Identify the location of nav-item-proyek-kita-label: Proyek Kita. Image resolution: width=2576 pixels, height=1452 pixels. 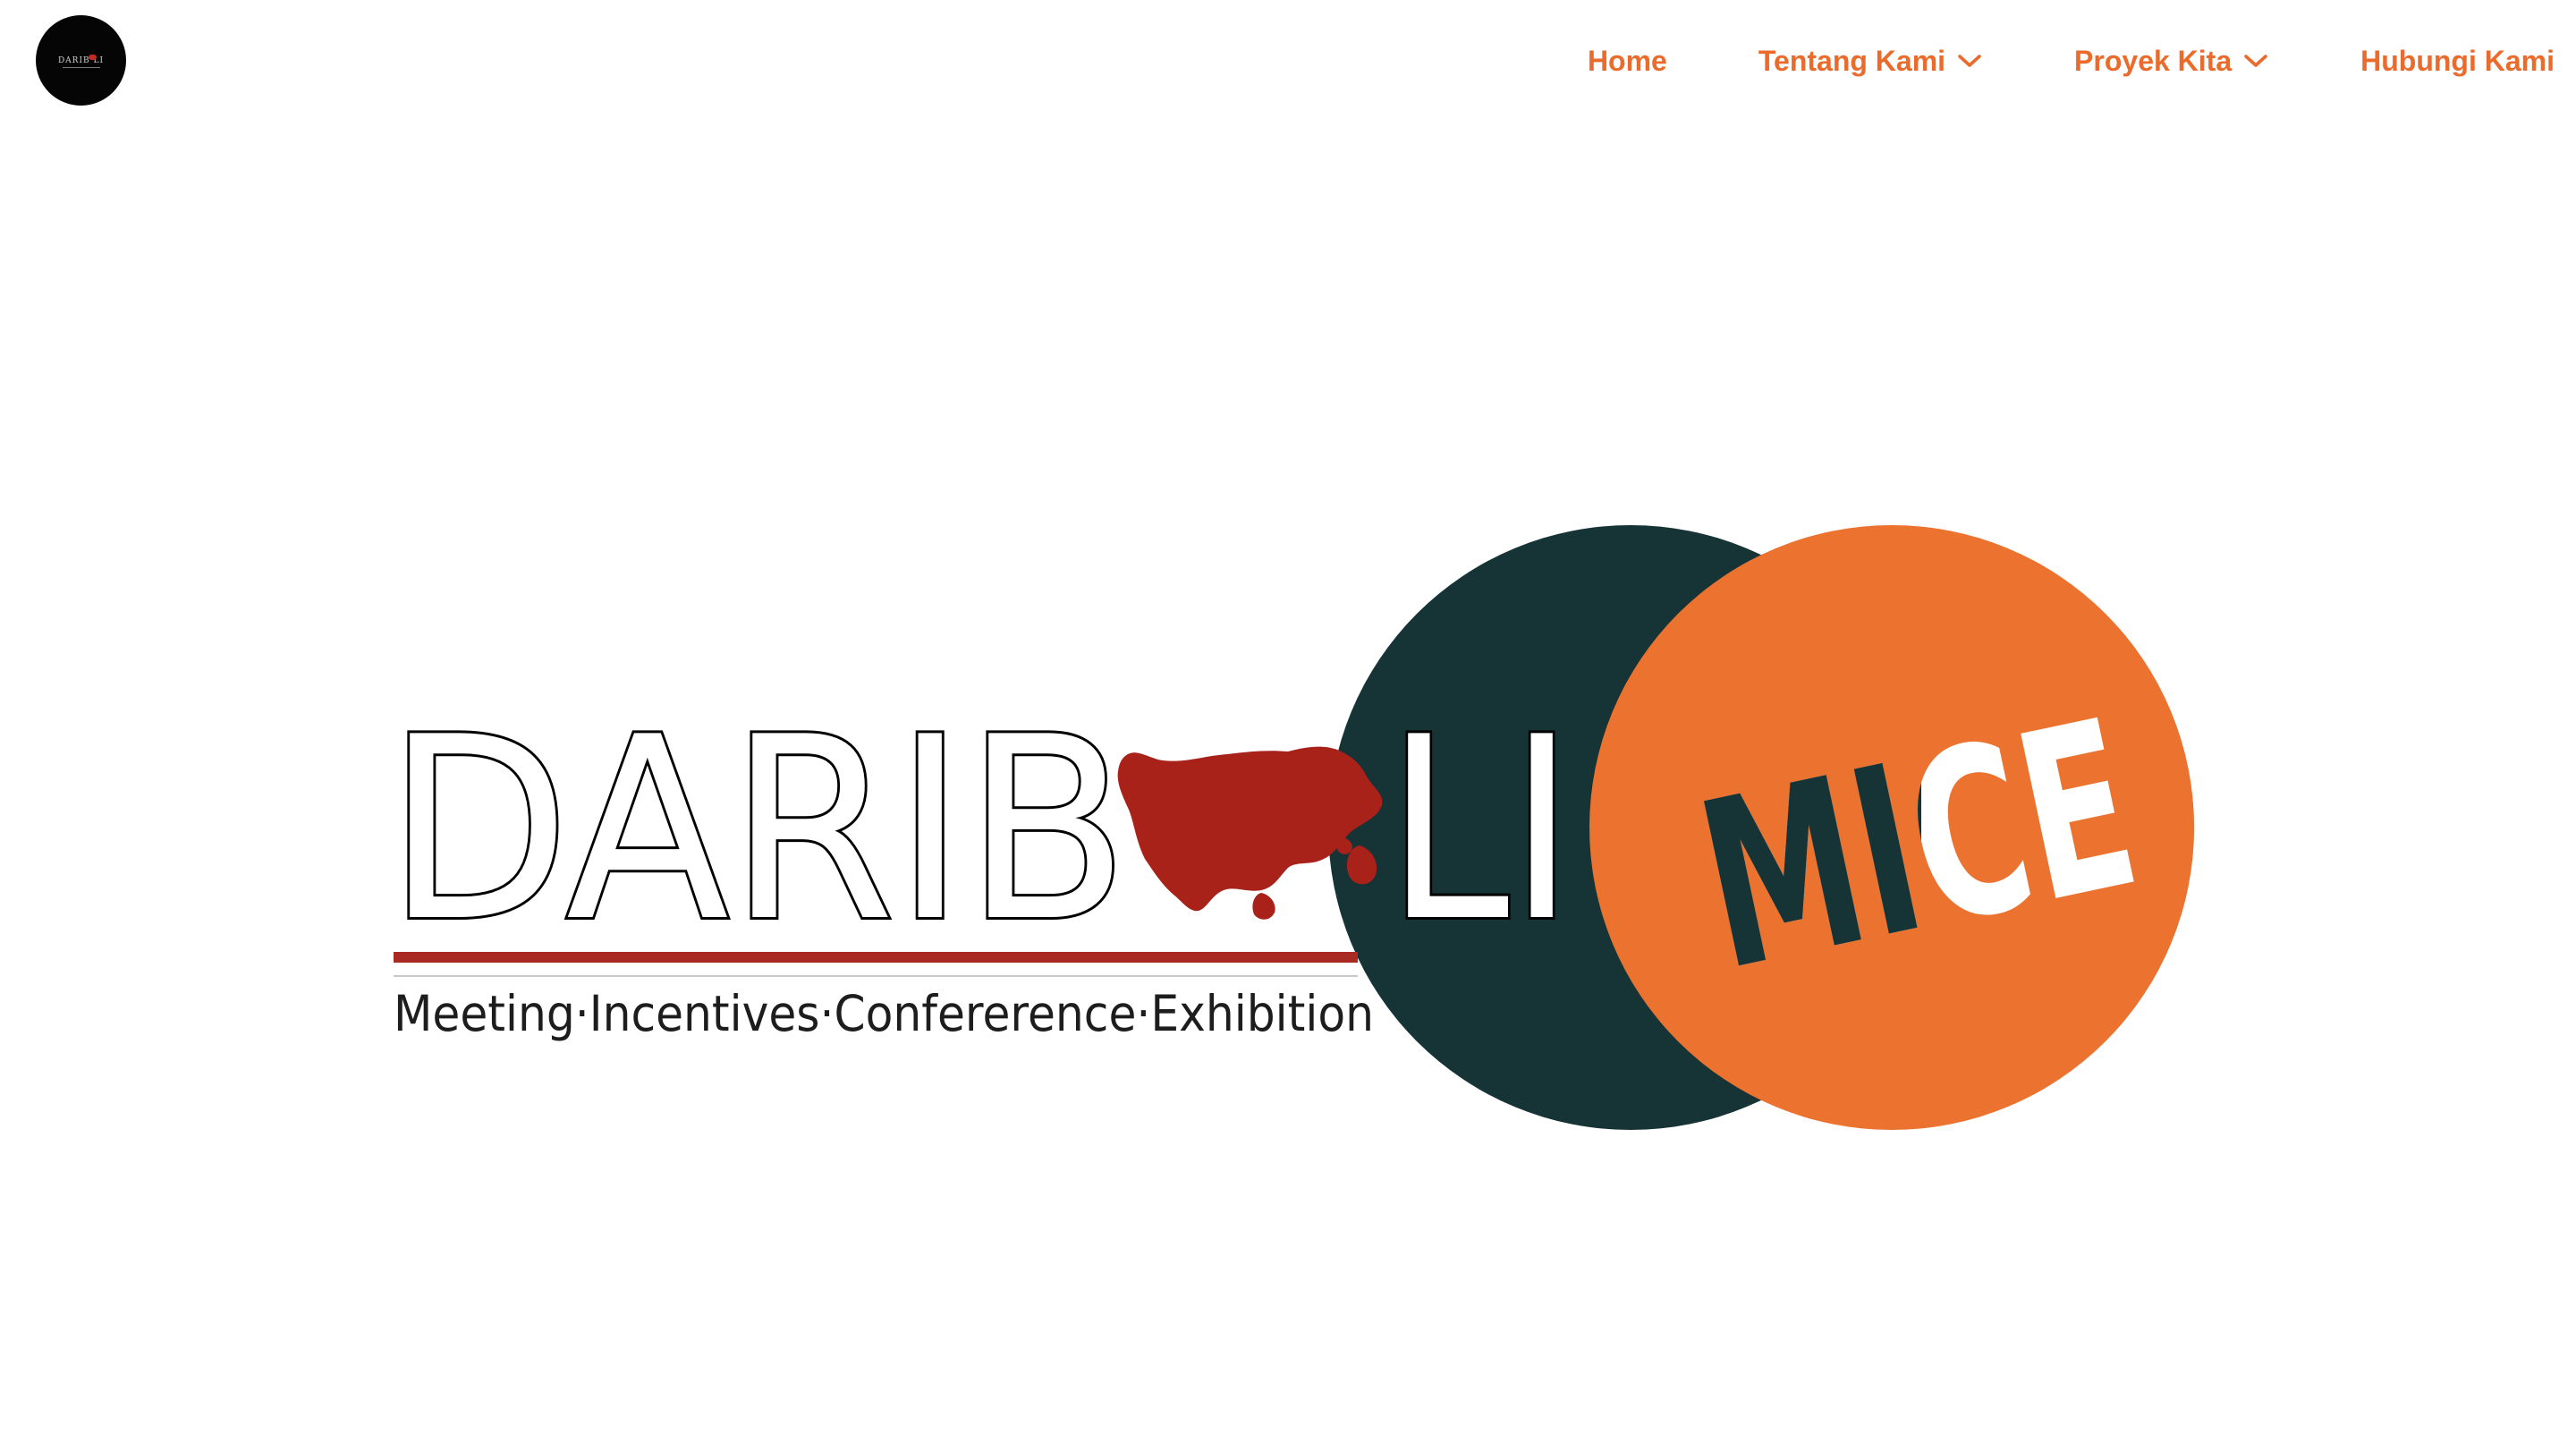
(2153, 60).